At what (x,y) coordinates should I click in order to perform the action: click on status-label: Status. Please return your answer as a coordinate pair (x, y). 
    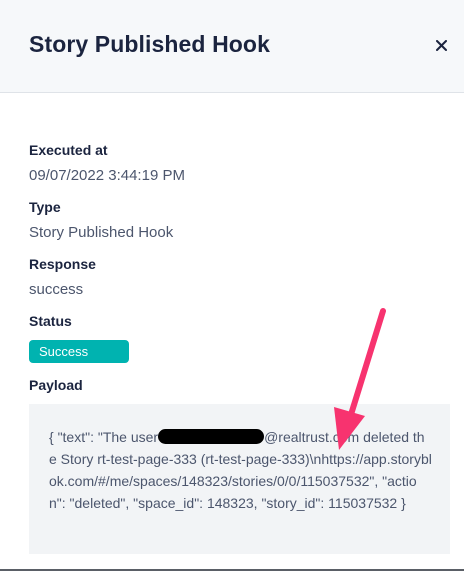
    Looking at the image, I should click on (50, 321).